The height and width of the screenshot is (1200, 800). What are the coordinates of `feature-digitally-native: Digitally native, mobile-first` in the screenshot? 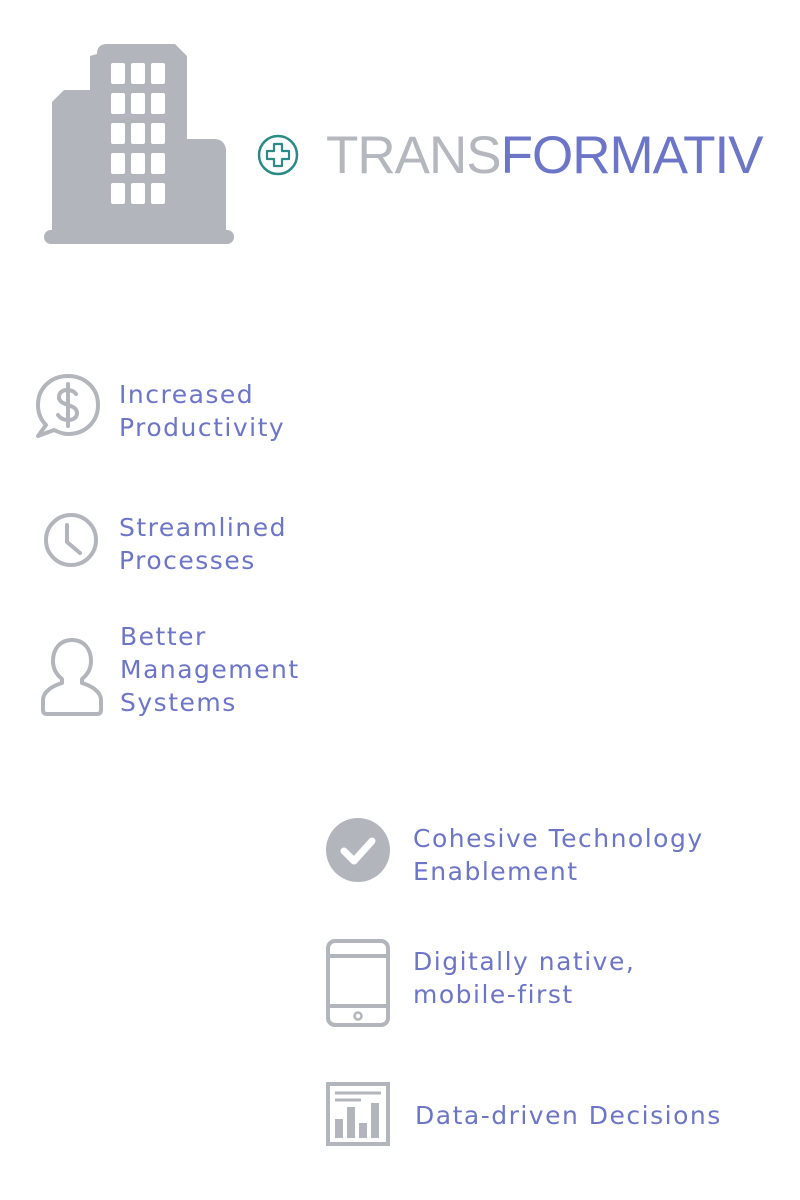 It's located at (524, 978).